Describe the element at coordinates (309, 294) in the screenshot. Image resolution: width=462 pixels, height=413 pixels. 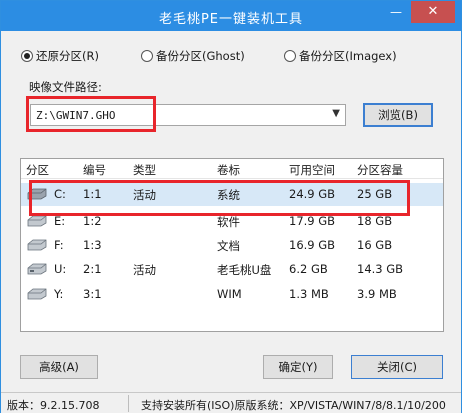
I see `partition-free: 1.3 MB` at that location.